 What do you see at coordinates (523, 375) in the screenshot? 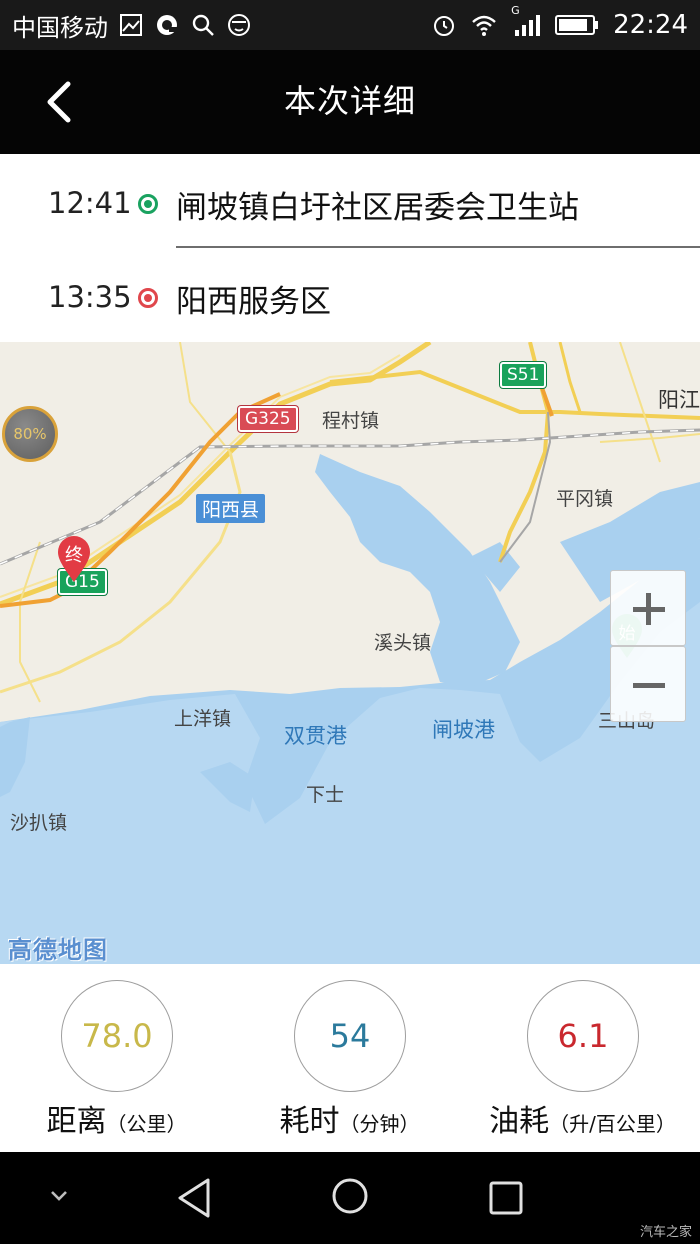
I see `highway-shield-s51: S51` at bounding box center [523, 375].